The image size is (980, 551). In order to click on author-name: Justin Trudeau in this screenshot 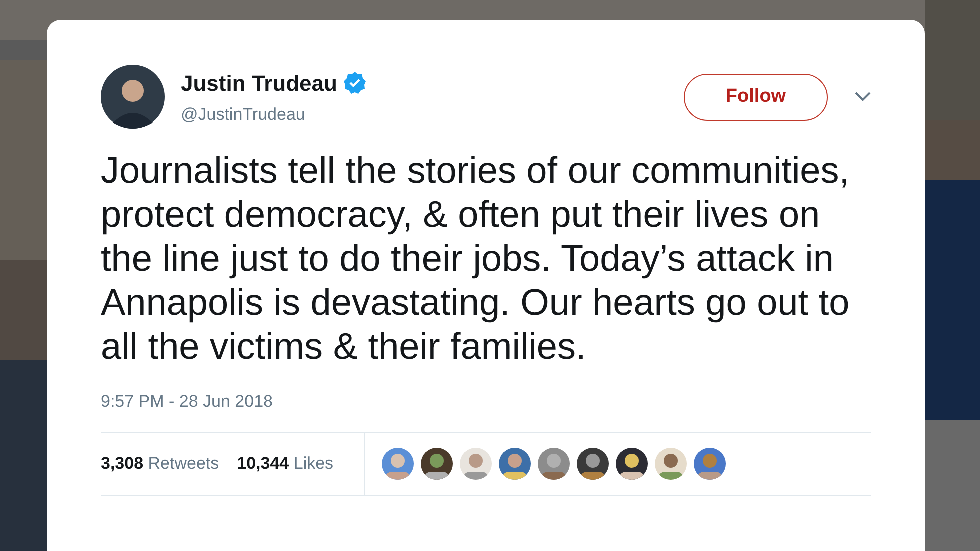, I will do `click(259, 84)`.